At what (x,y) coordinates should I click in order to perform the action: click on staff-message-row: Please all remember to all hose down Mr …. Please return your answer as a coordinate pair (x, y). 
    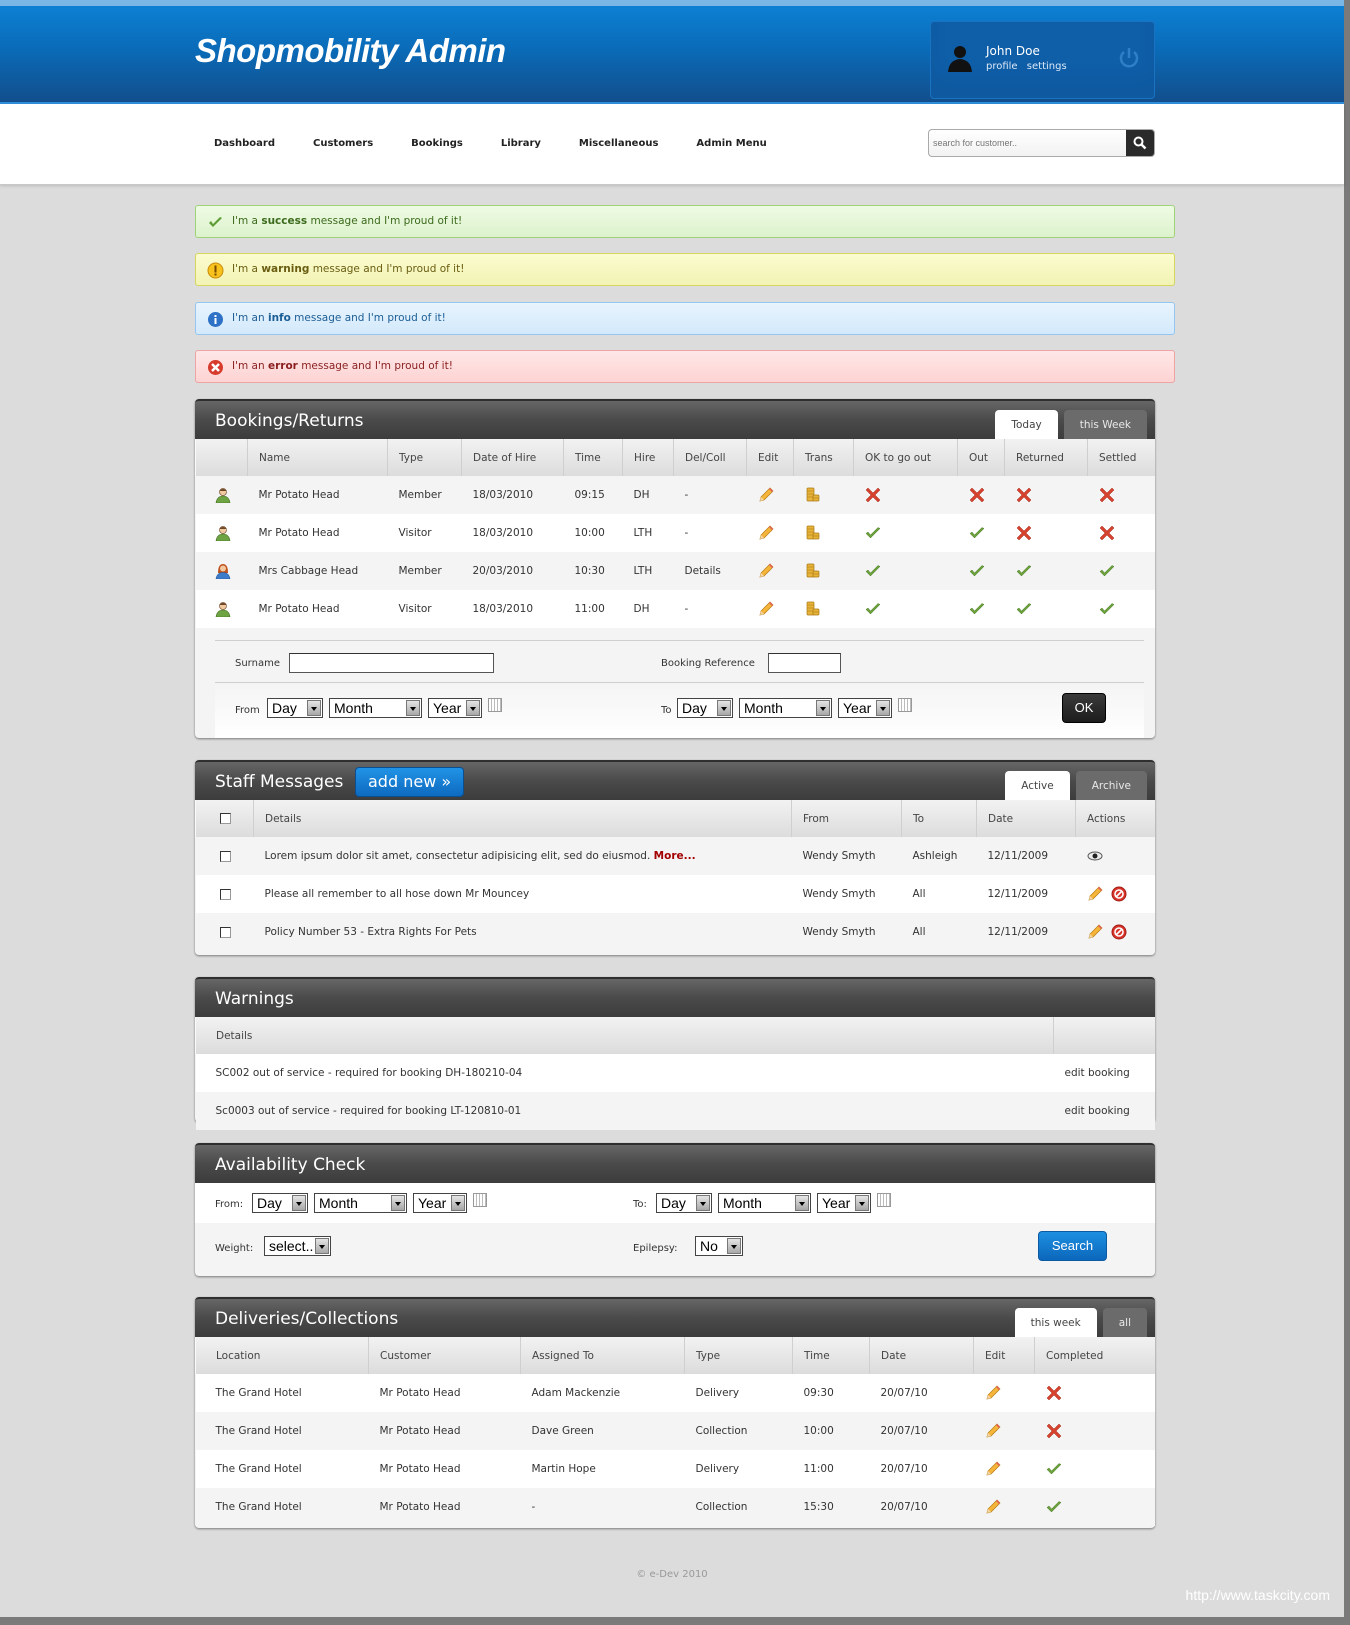
    Looking at the image, I should click on (675, 894).